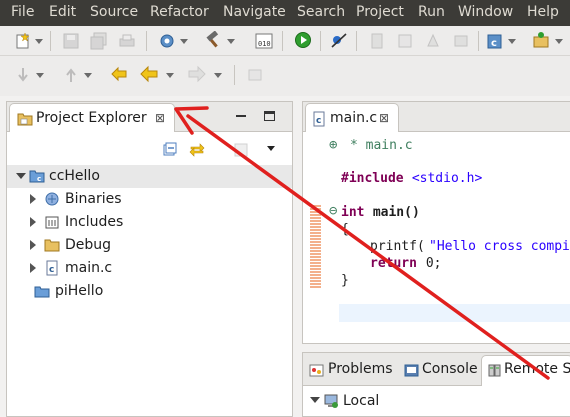 This screenshot has height=417, width=570. I want to click on code-line-return-keyword: return, so click(393, 263).